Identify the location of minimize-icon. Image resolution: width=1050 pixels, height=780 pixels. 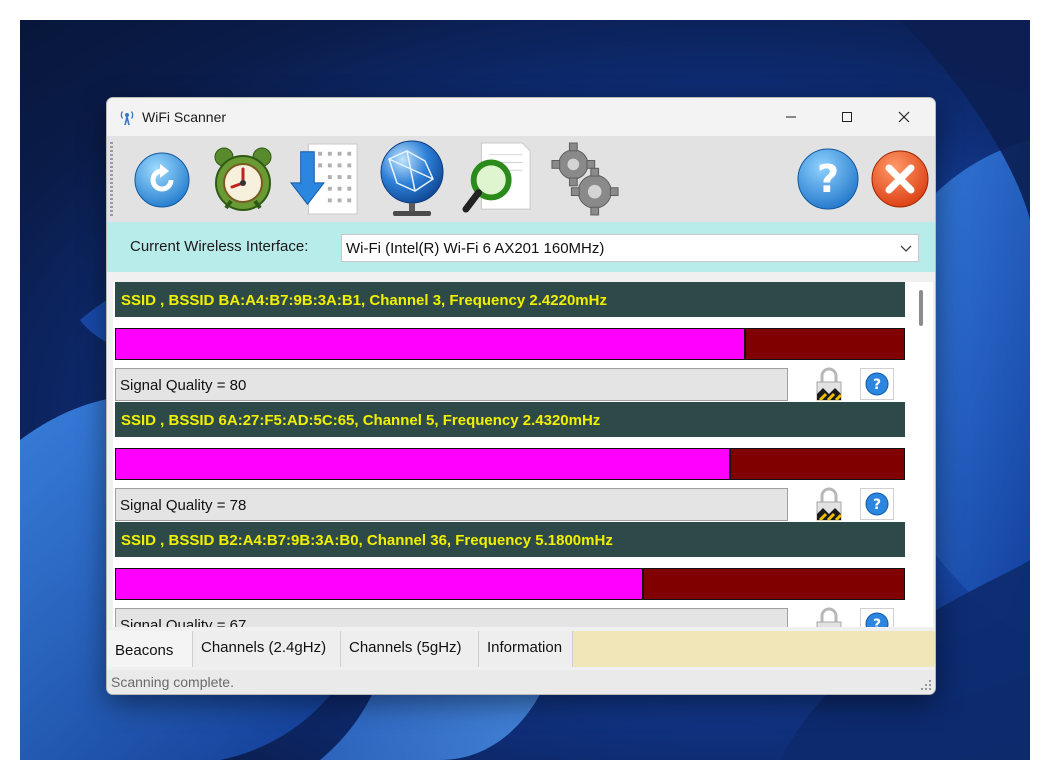
(791, 117).